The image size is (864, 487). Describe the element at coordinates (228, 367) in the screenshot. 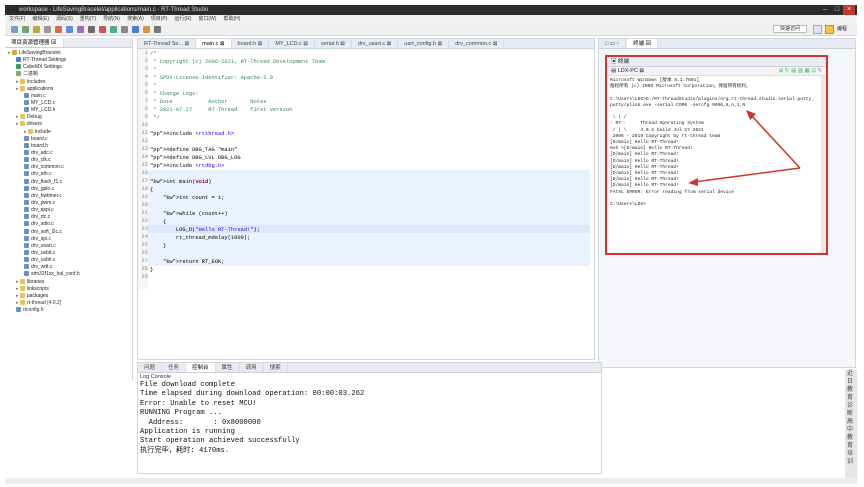

I see `bottom-tab: 属性` at that location.